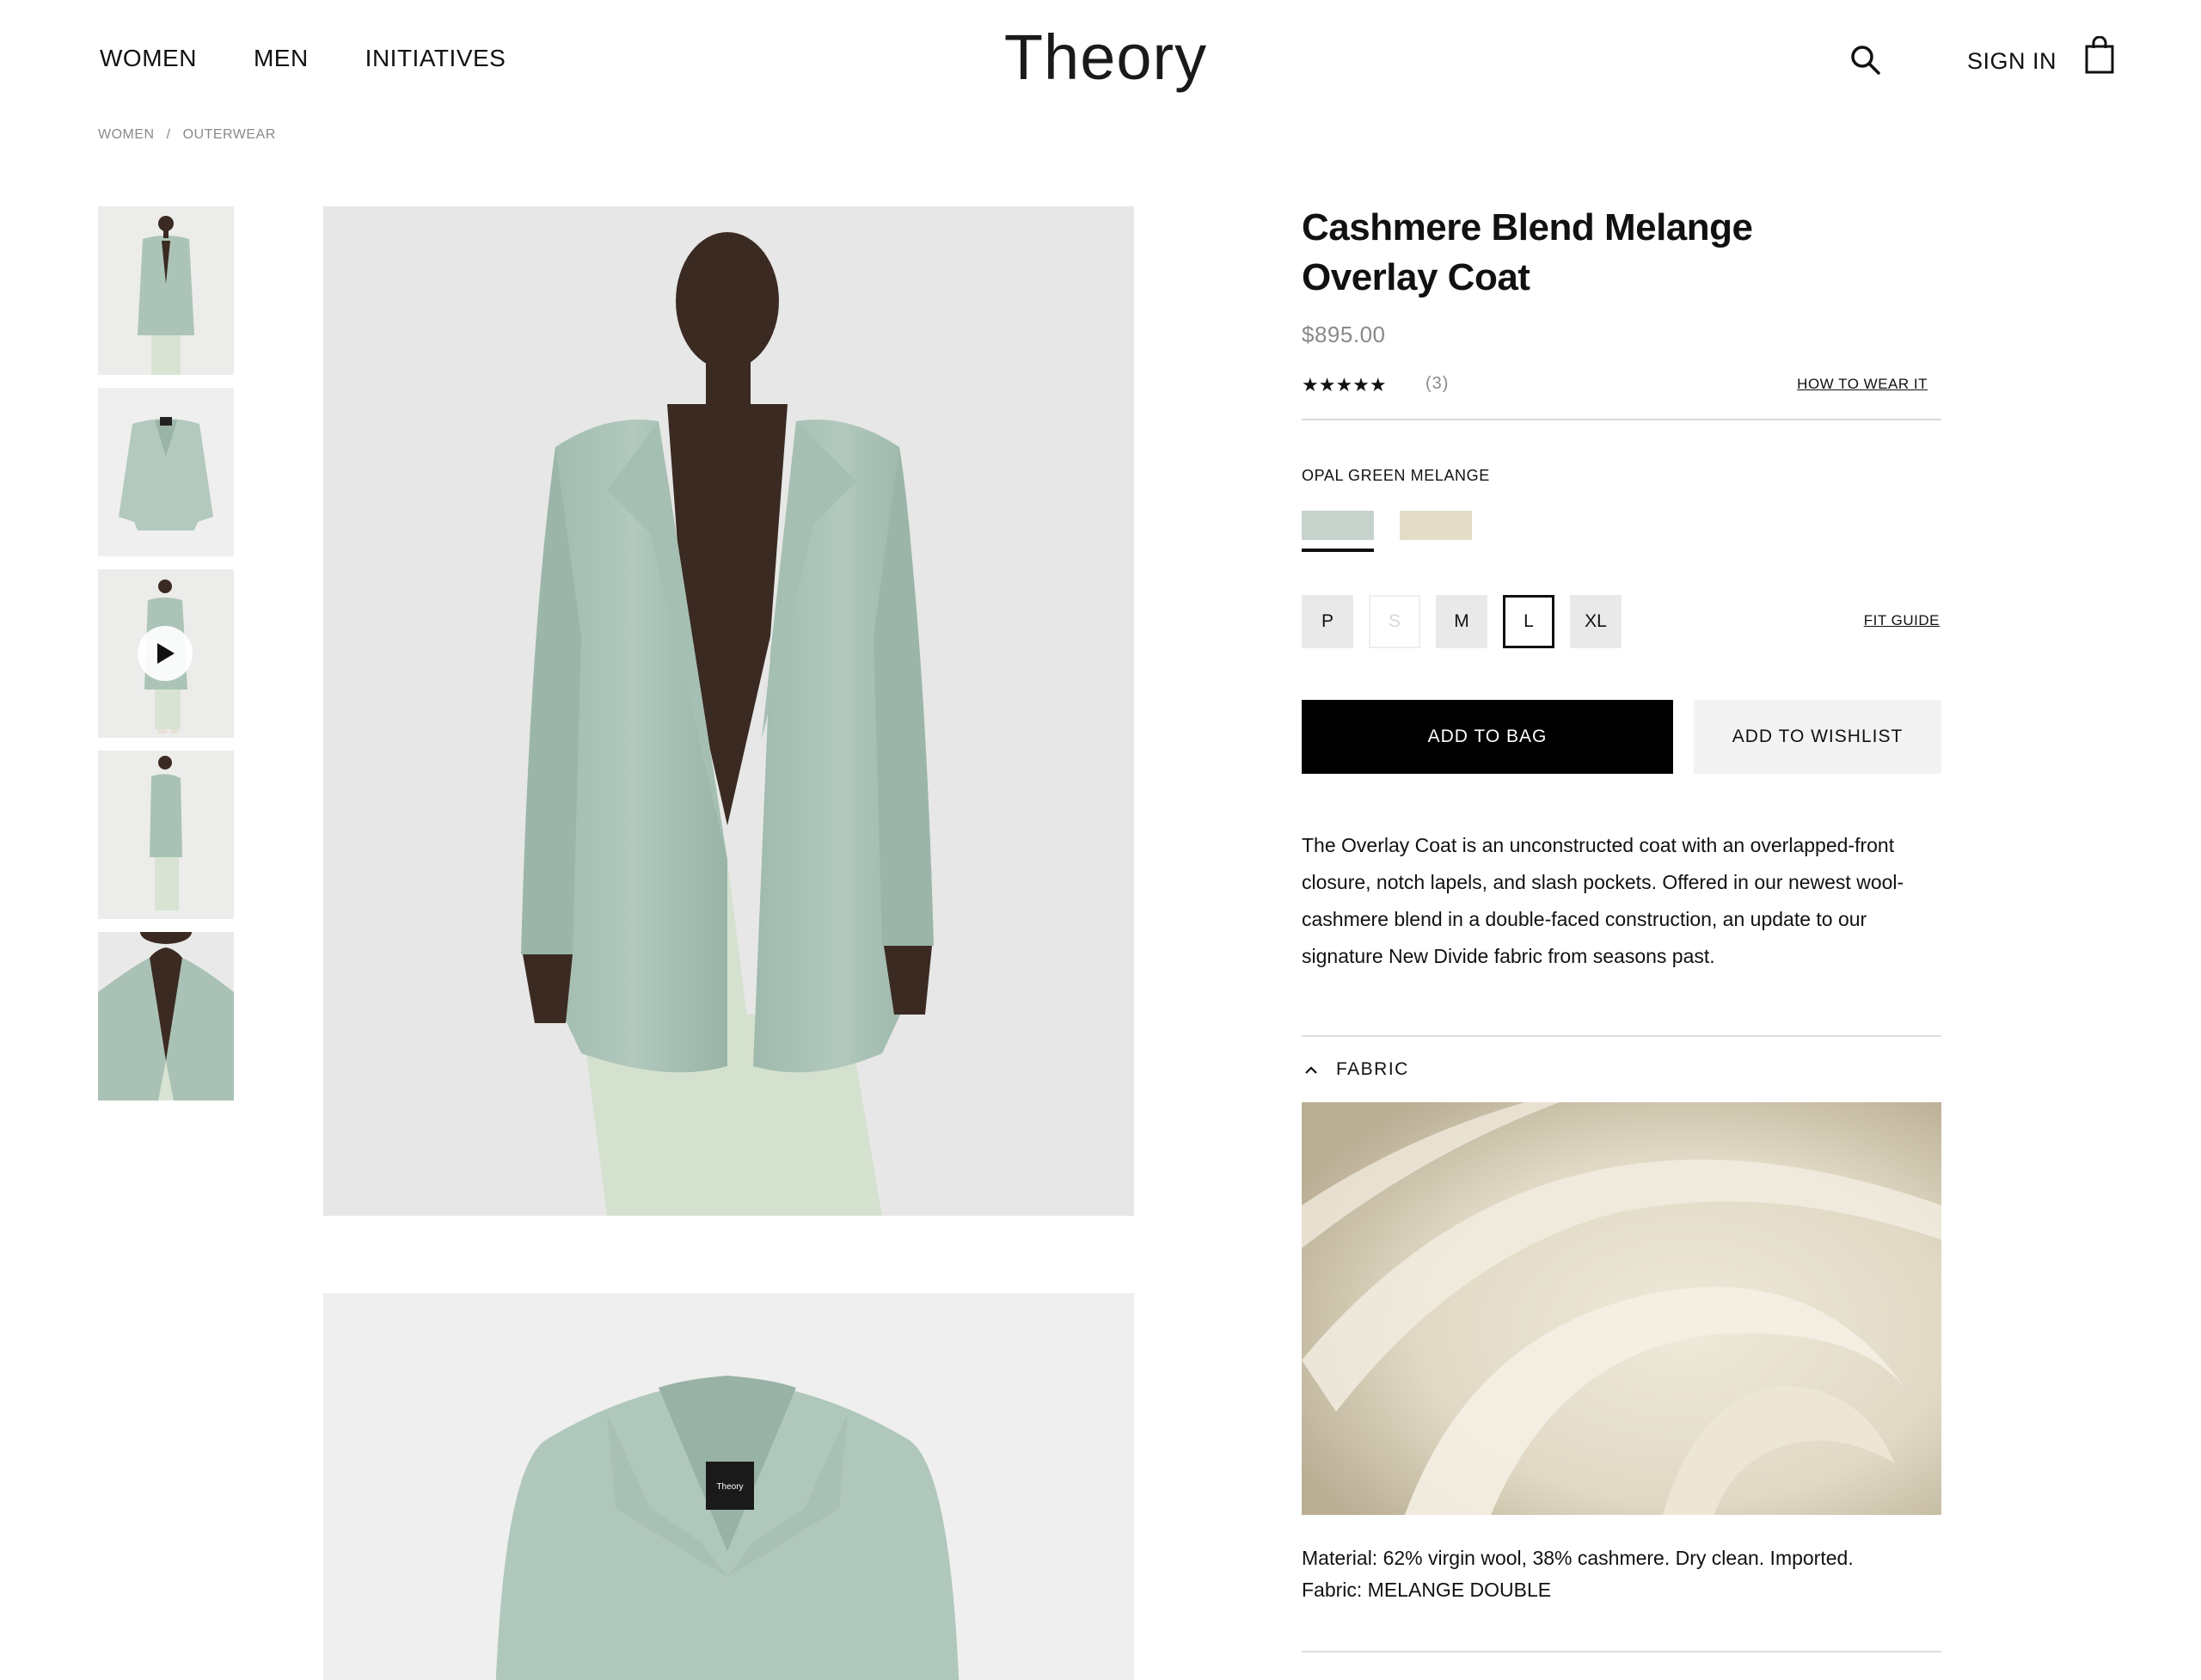  What do you see at coordinates (1437, 384) in the screenshot?
I see `review-count: (3)` at bounding box center [1437, 384].